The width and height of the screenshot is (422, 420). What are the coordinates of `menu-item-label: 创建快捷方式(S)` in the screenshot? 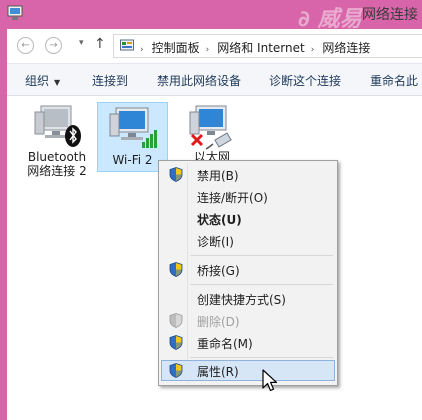 It's located at (241, 300).